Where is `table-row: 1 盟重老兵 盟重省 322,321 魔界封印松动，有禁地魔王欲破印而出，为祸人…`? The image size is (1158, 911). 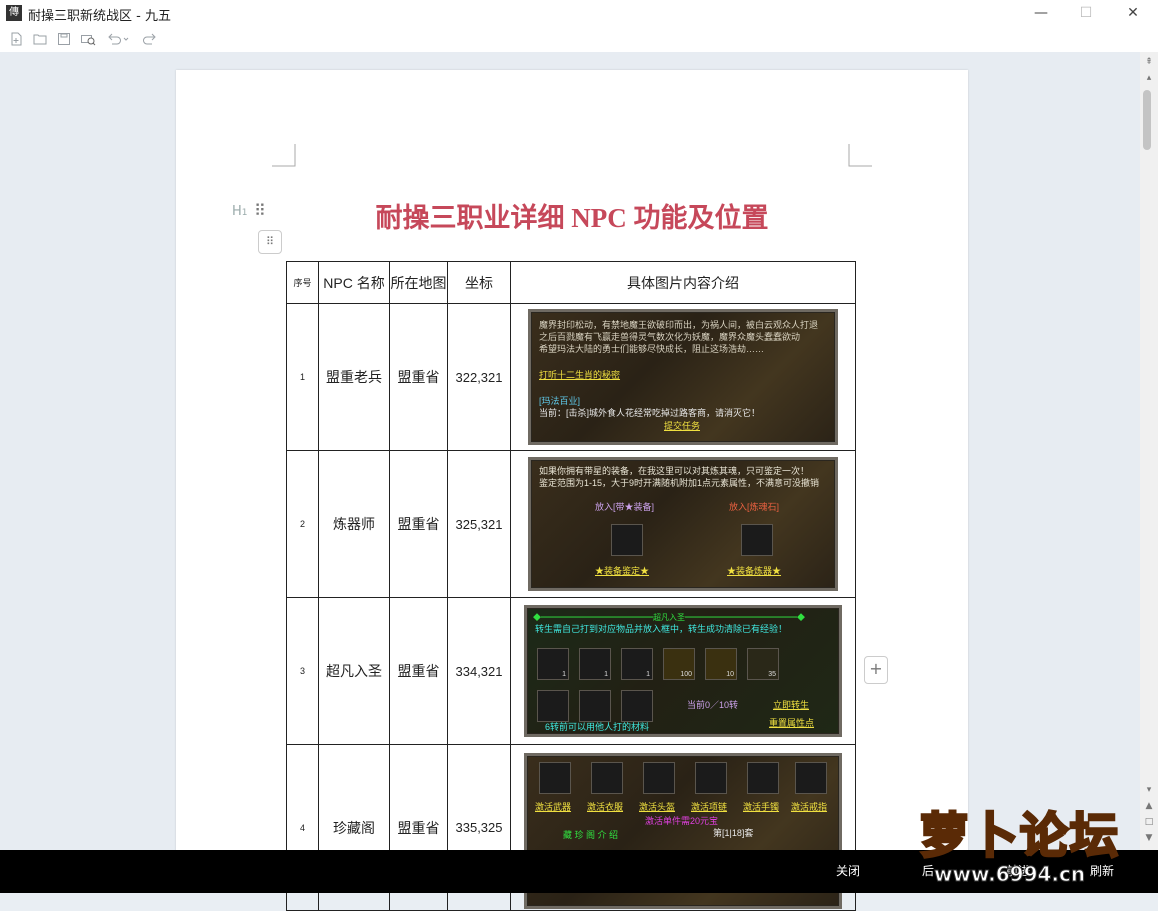 table-row: 1 盟重老兵 盟重省 322,321 魔界封印松动，有禁地魔王欲破印而出，为祸人… is located at coordinates (571, 377).